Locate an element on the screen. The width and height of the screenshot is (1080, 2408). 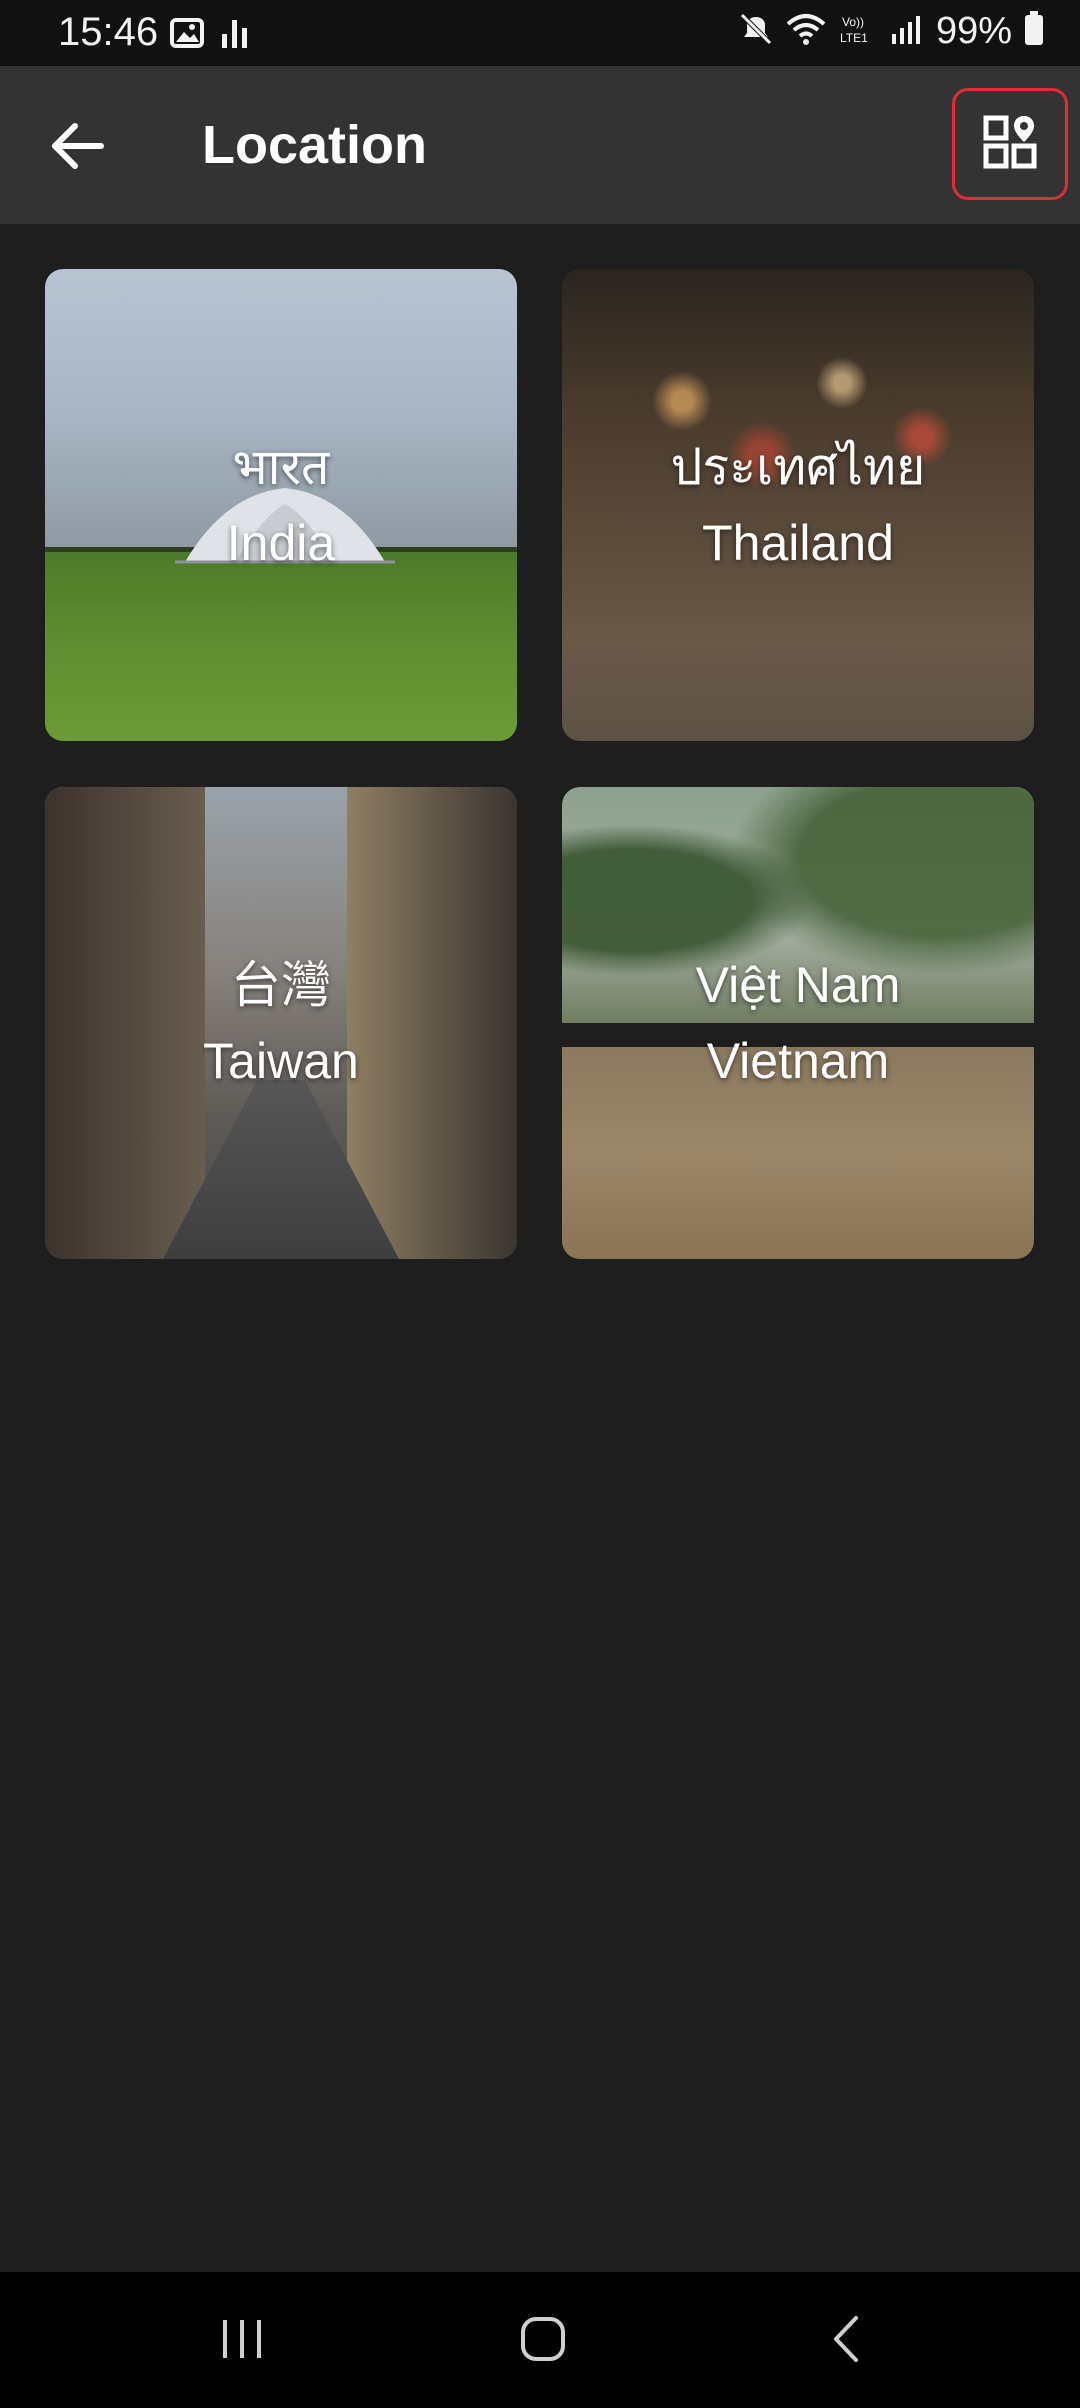
location-label: Việt Nam Vietnam is located at coordinates (798, 1023).